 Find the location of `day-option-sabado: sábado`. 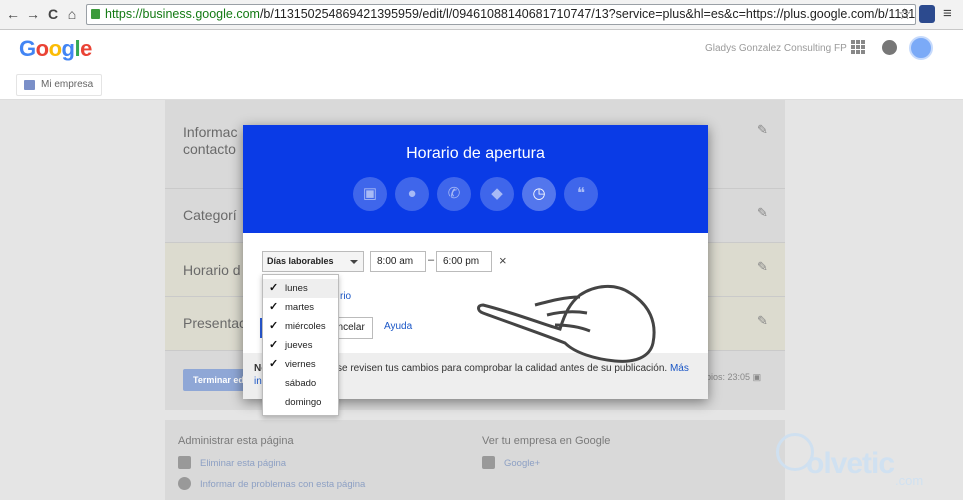

day-option-sabado: sábado is located at coordinates (300, 383).